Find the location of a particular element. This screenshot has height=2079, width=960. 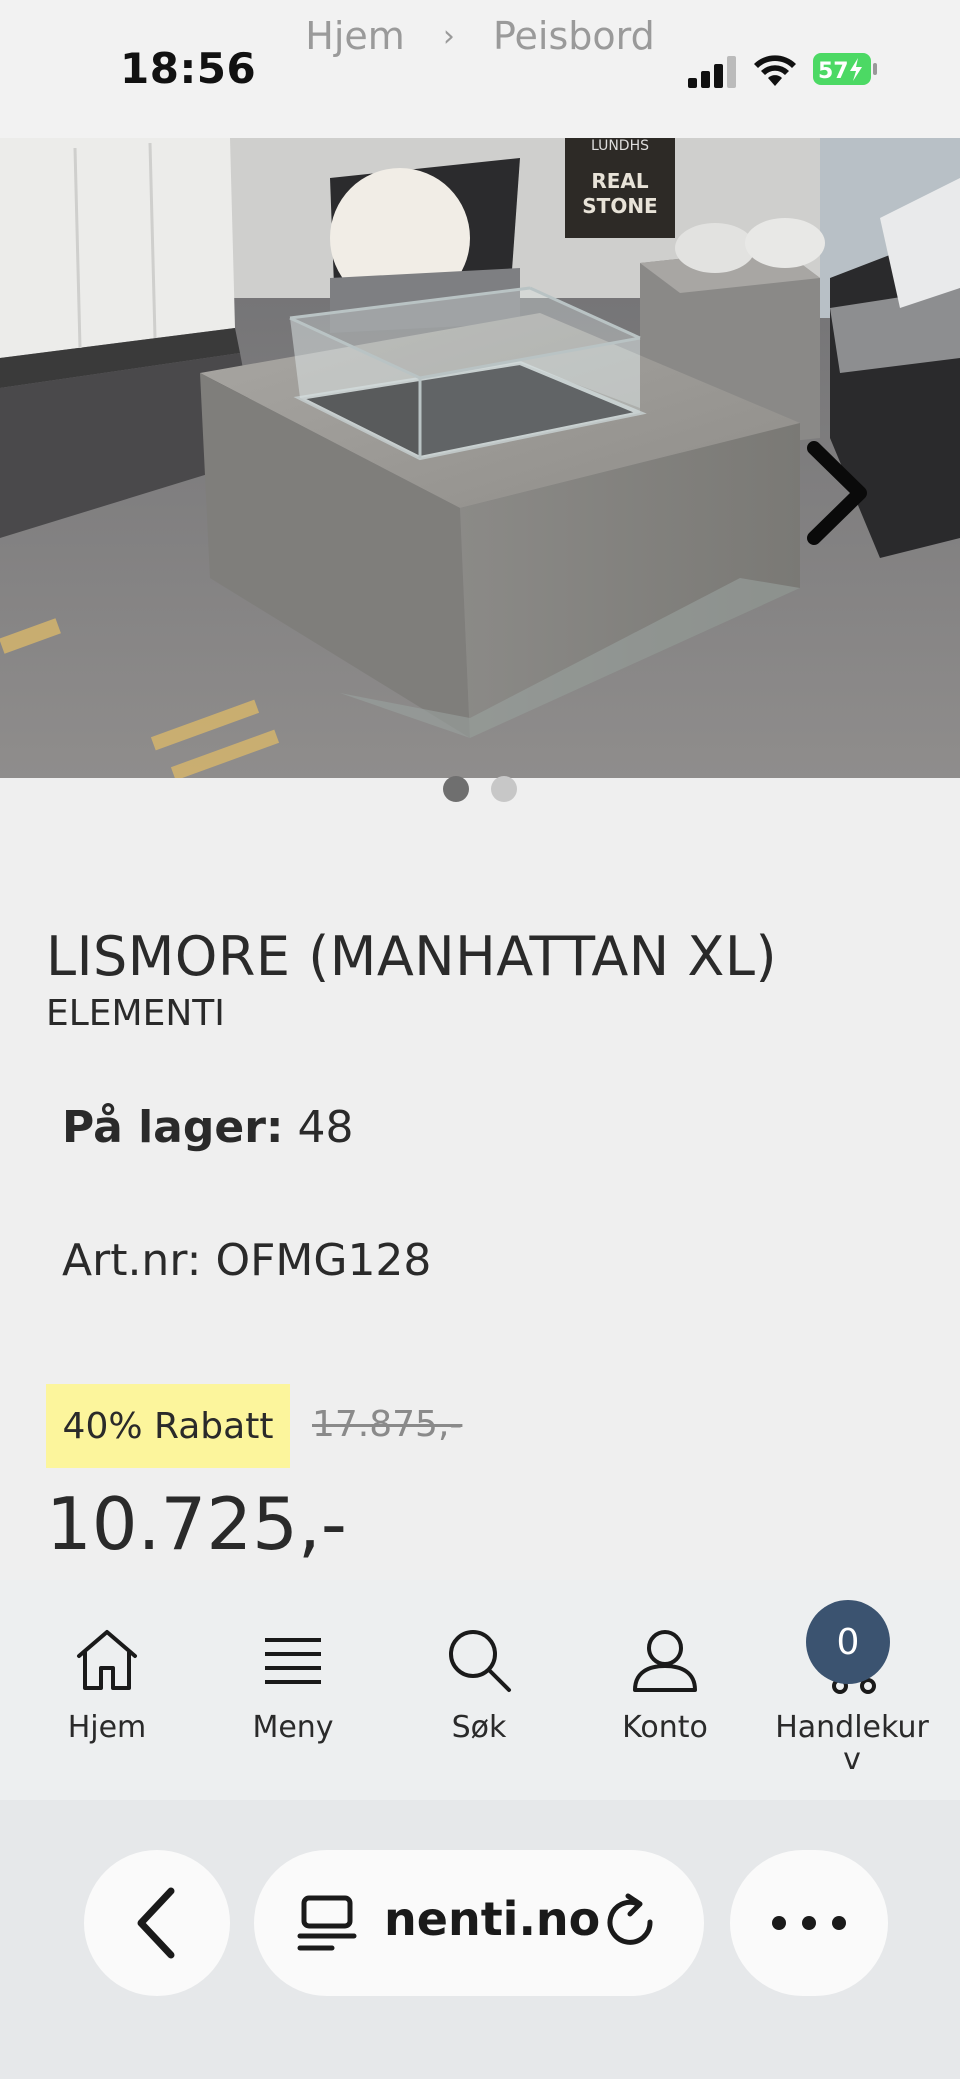

nav-search-label: Søk is located at coordinates (479, 1727).